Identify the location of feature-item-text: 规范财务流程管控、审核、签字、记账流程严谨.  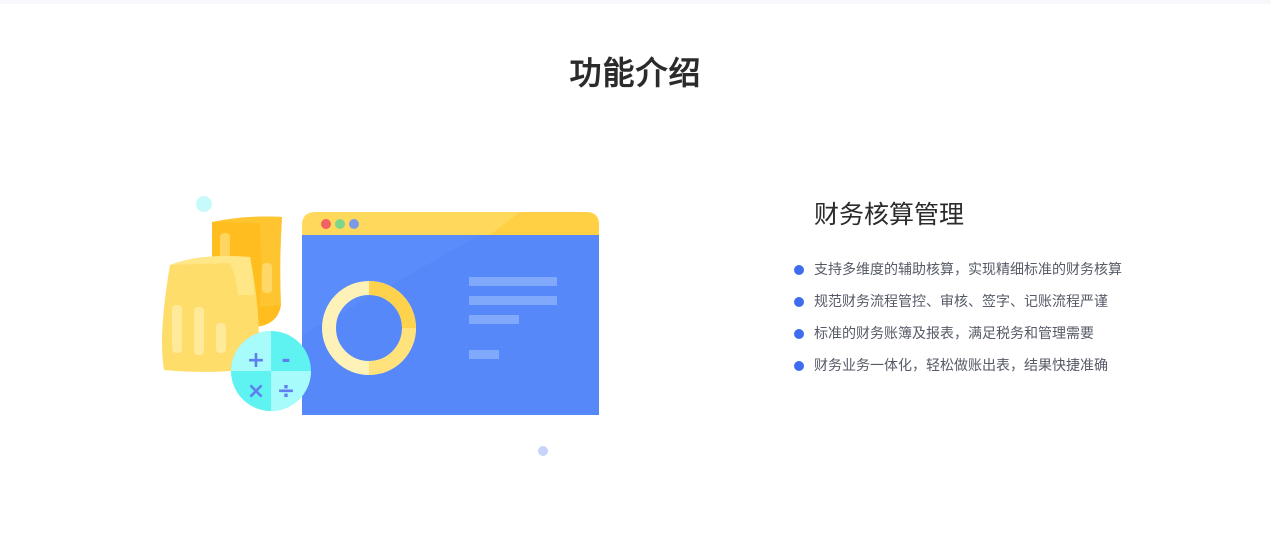
(961, 302).